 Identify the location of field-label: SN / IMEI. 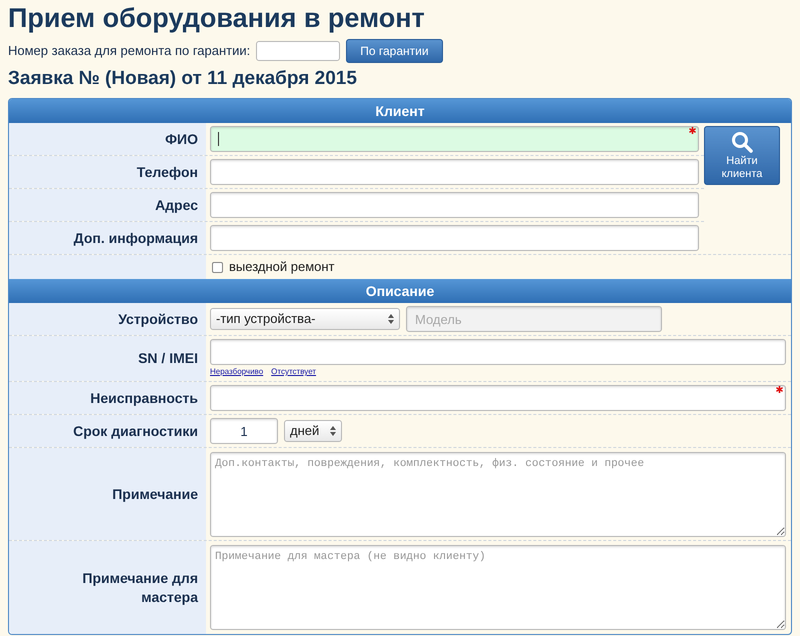
(168, 358).